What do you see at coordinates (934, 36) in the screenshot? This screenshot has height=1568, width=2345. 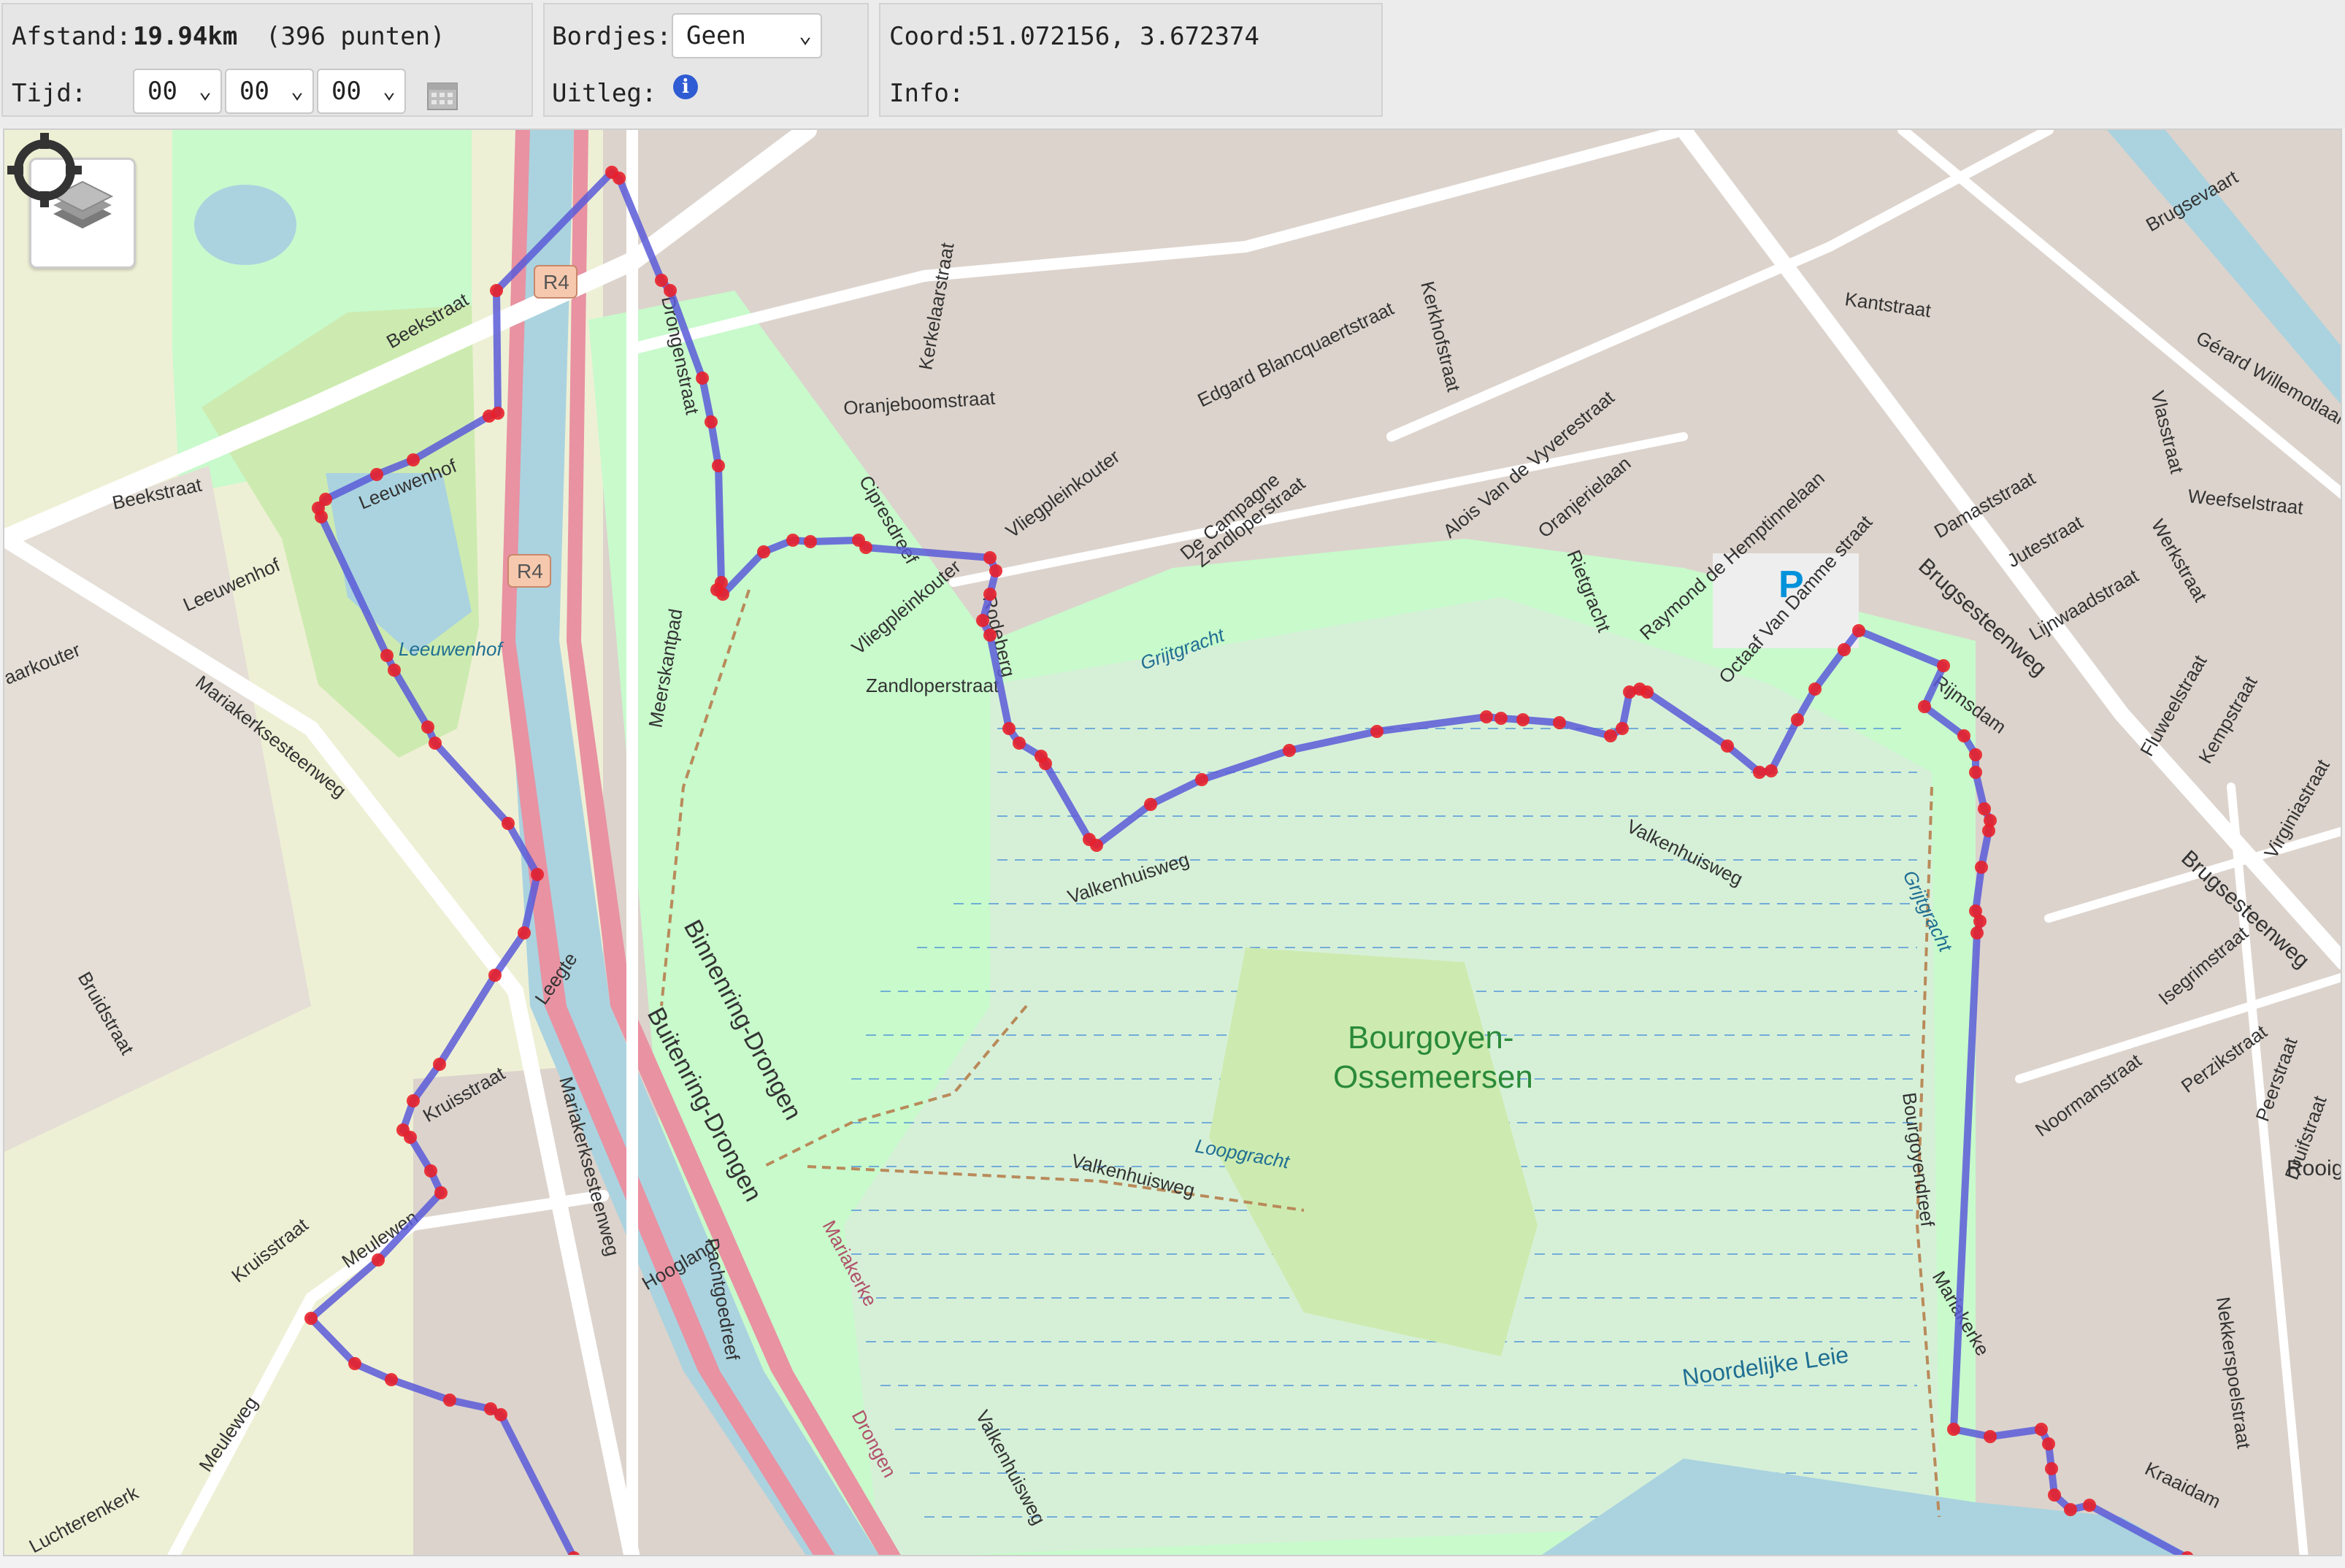 I see `coord-label: Coord:` at bounding box center [934, 36].